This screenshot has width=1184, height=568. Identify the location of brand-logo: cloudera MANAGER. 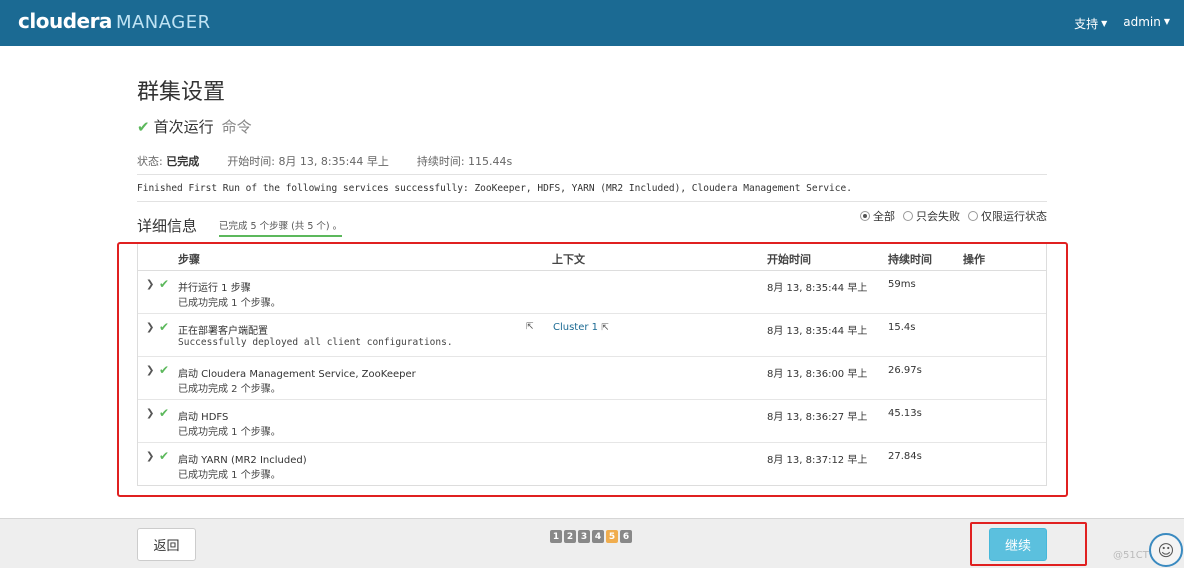
(114, 21).